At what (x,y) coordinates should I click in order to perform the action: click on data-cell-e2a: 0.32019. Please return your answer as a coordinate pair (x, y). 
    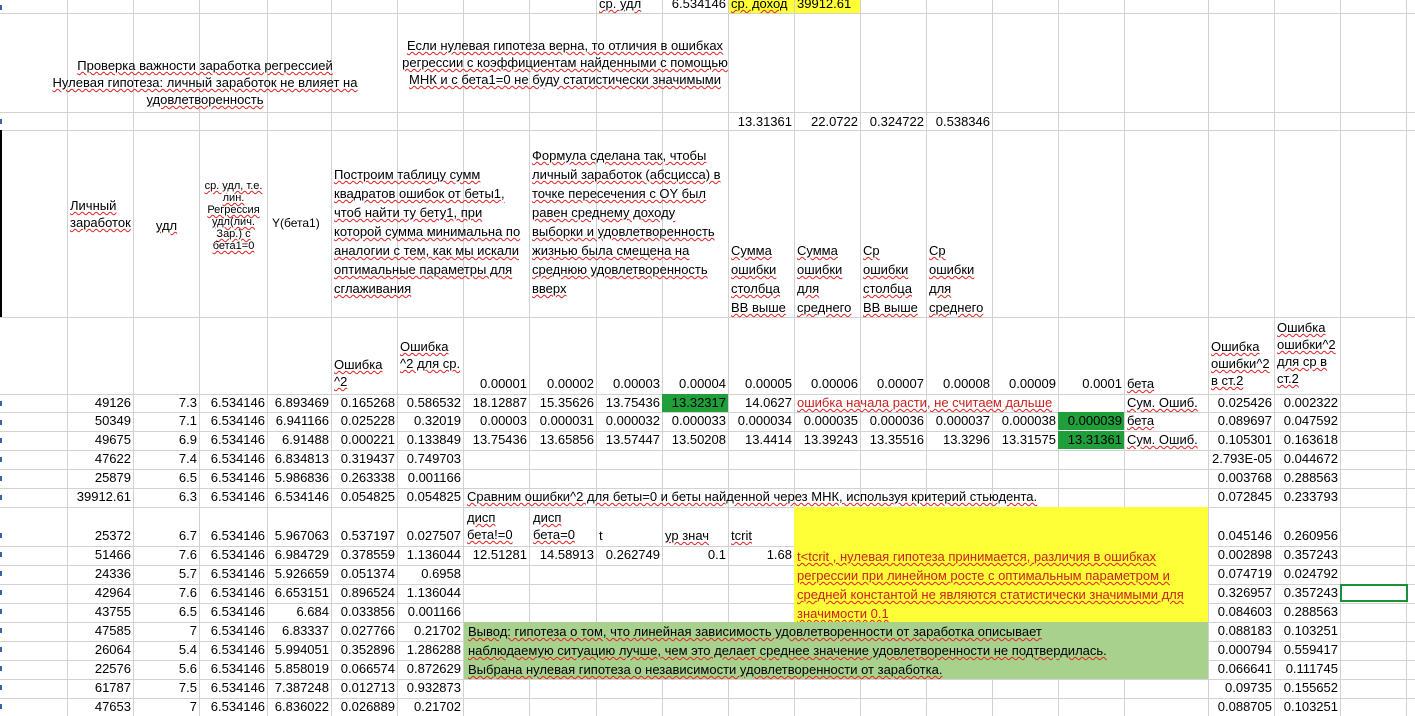
    Looking at the image, I should click on (430, 421).